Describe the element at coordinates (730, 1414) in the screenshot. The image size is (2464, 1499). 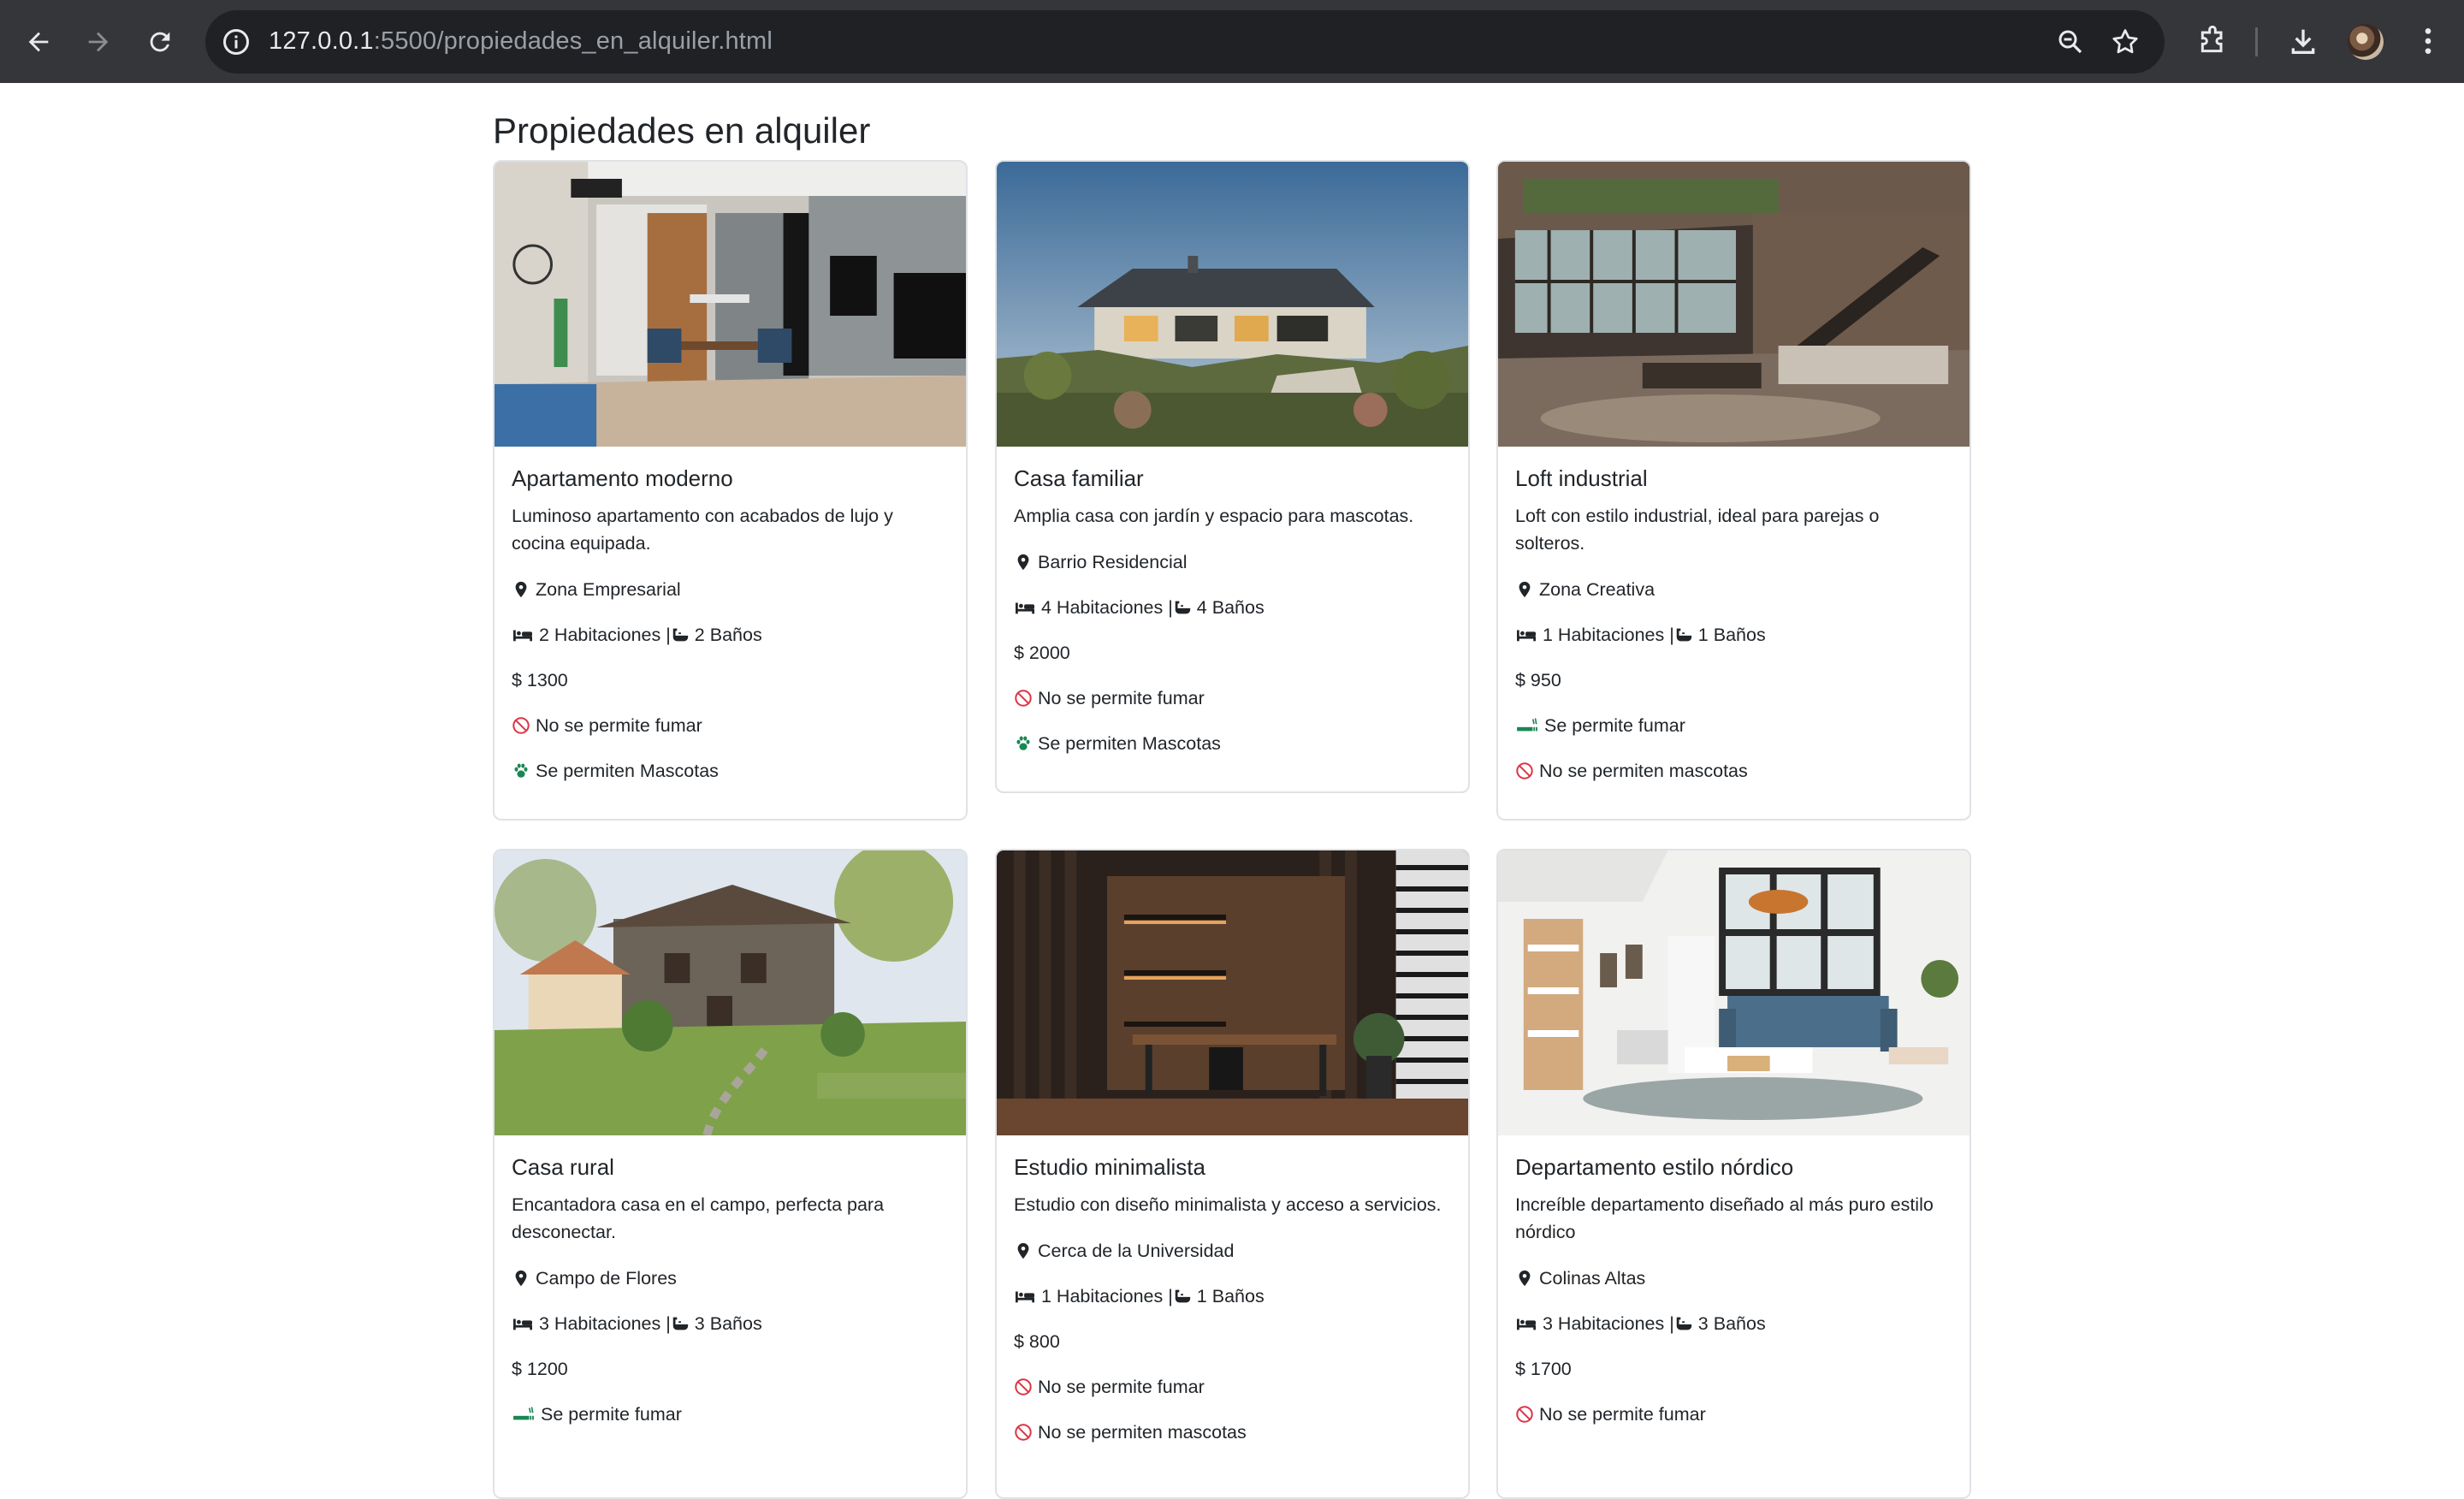
I see `smoking-row: Se permite fumar` at that location.